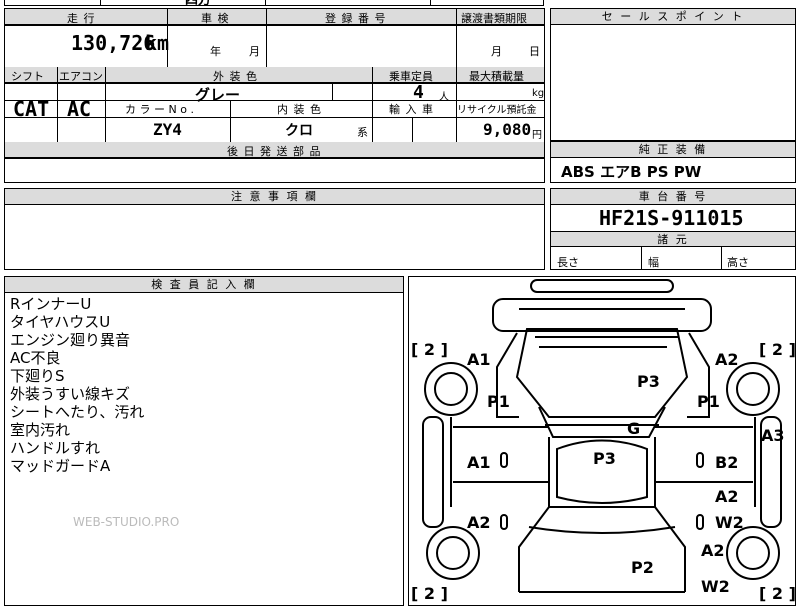  I want to click on note-item: RインナーU, so click(51, 304).